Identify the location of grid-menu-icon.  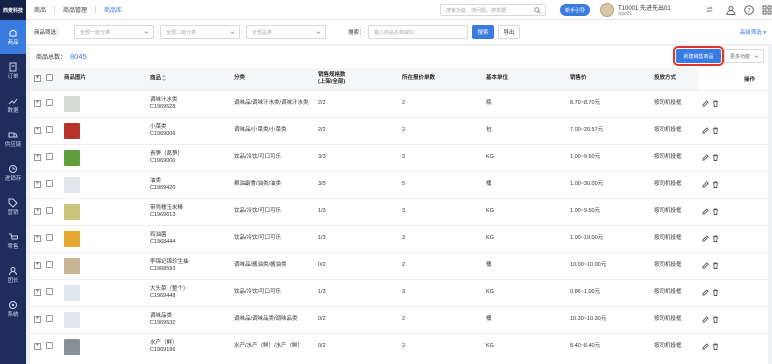
(767, 10).